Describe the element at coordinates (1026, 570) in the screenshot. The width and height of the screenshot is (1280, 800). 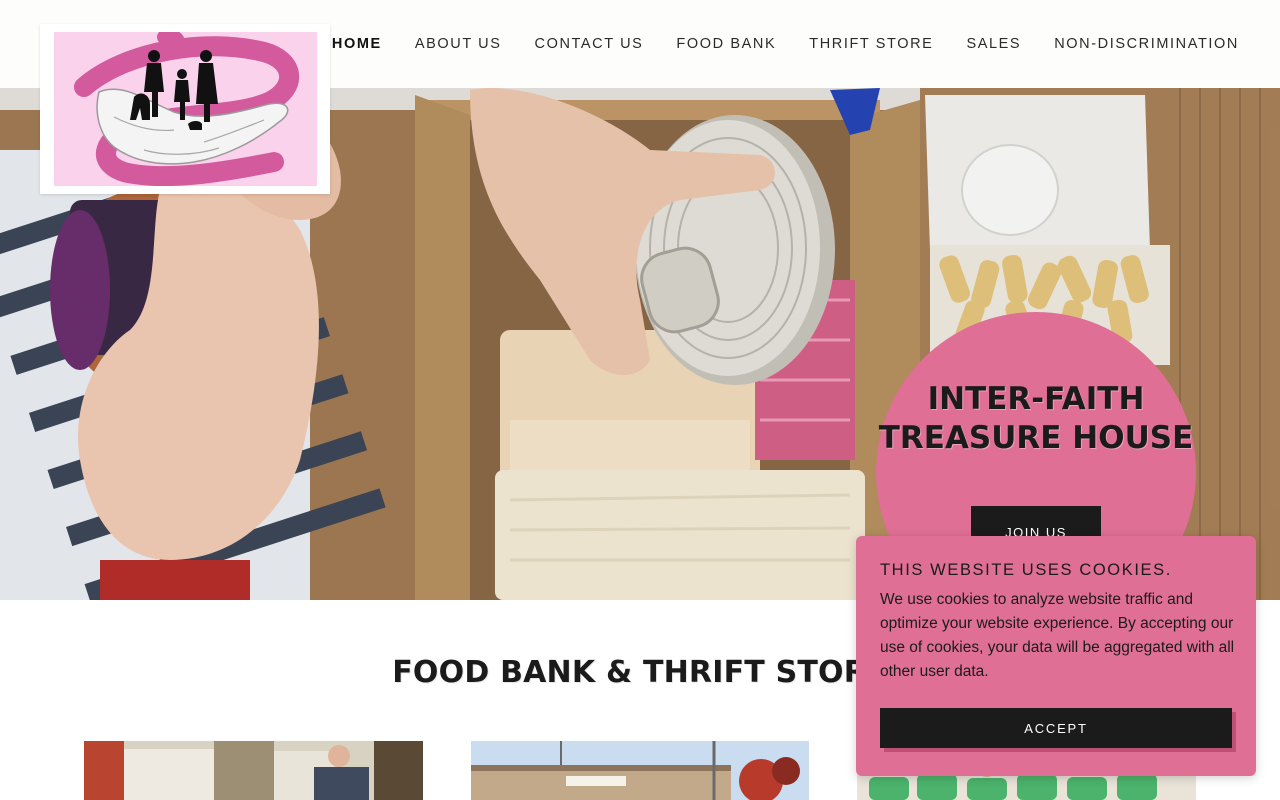
I see `cookie-title: THIS WEBSITE USES COOKIES.` at that location.